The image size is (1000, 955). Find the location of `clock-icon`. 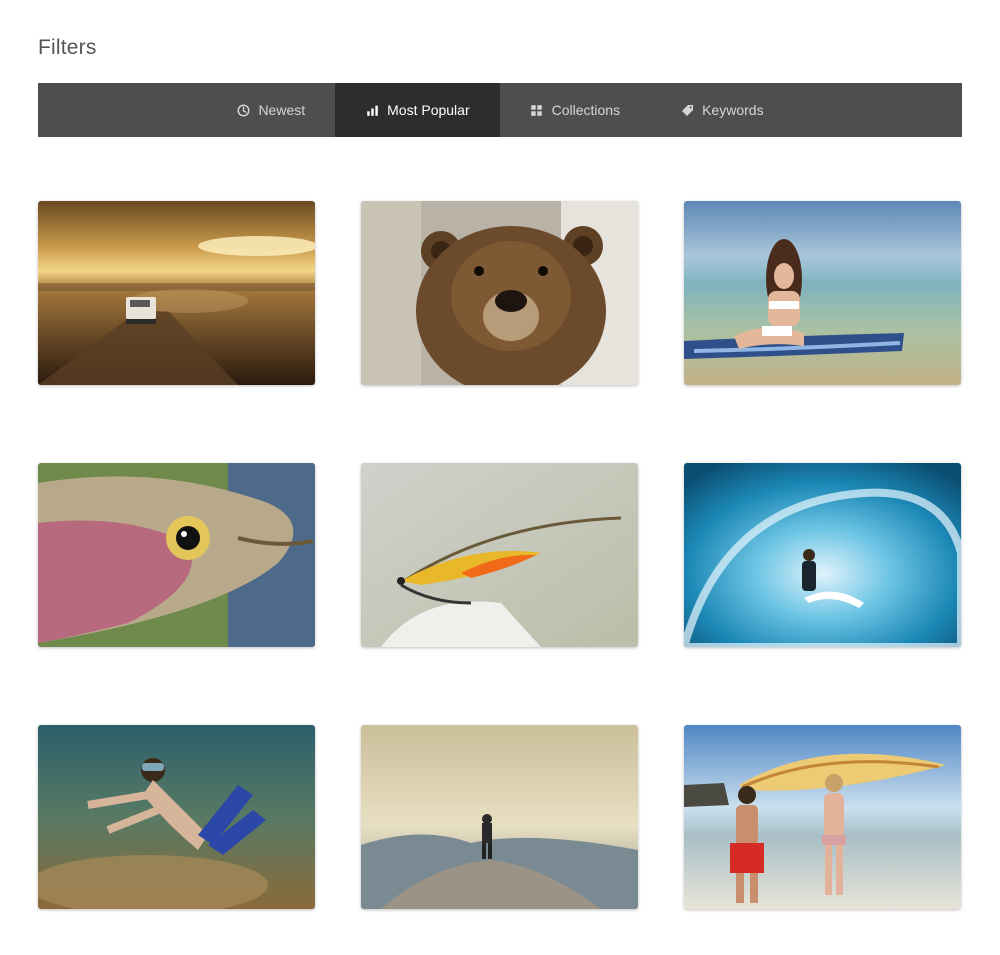

clock-icon is located at coordinates (243, 110).